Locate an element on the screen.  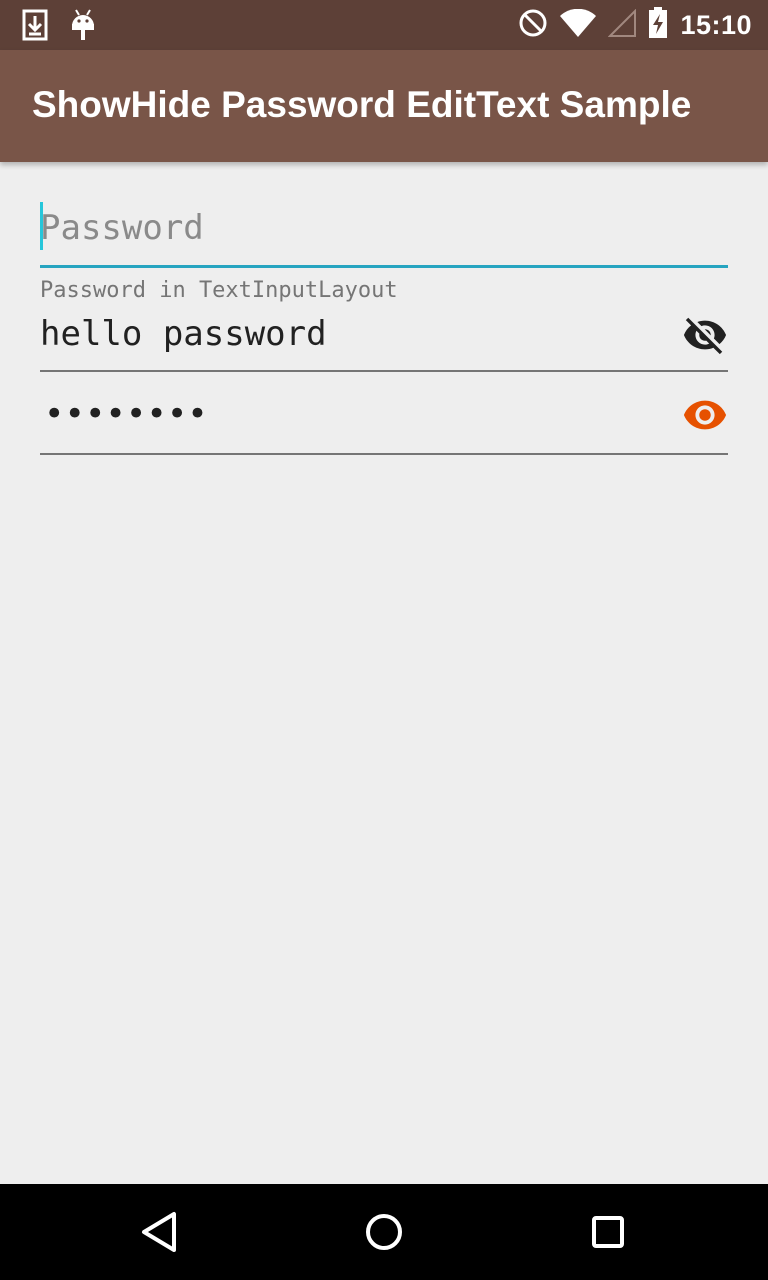
home-icon is located at coordinates (384, 1232).